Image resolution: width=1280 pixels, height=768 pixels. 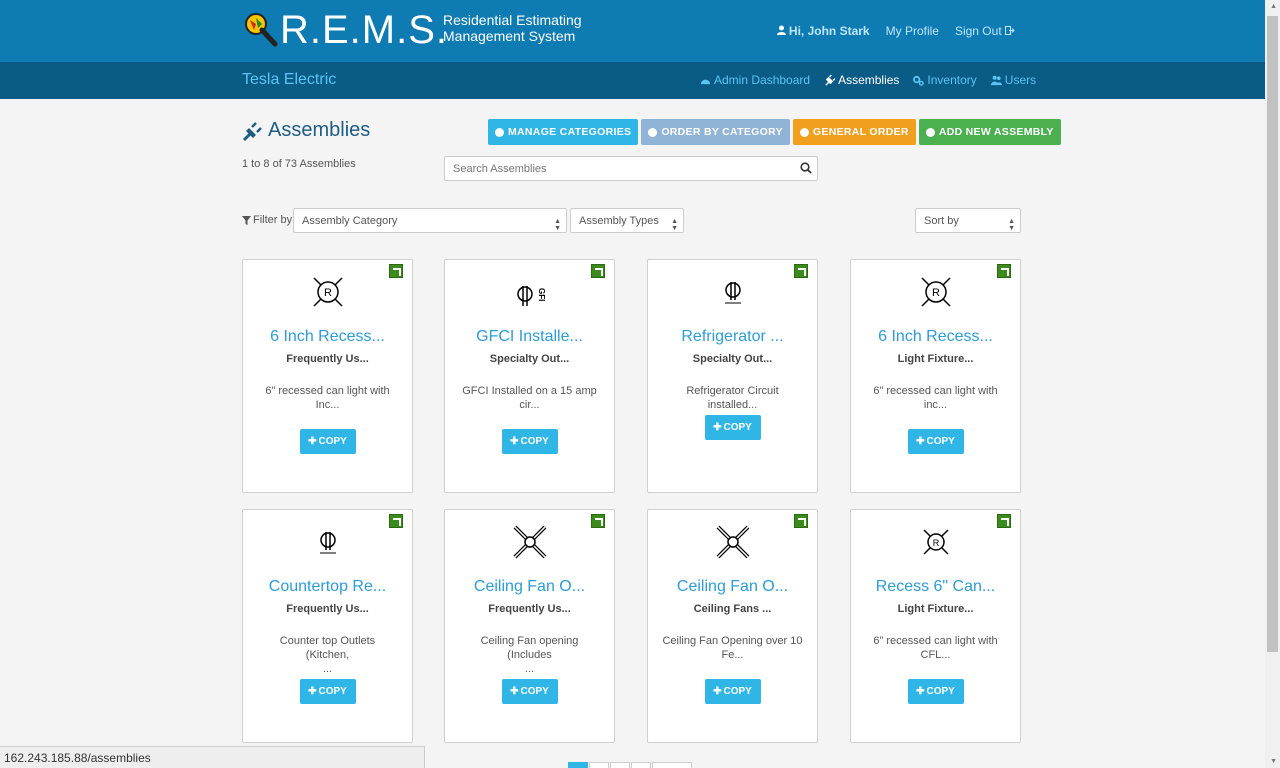 What do you see at coordinates (823, 31) in the screenshot?
I see `user-greeting: Hi, John Stark` at bounding box center [823, 31].